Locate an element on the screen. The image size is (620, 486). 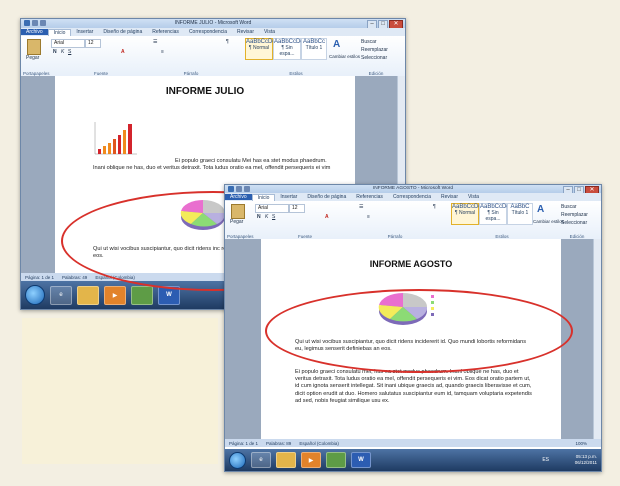
window-title: INFORME JULIO - Microsoft Word is located at coordinates (213, 23).